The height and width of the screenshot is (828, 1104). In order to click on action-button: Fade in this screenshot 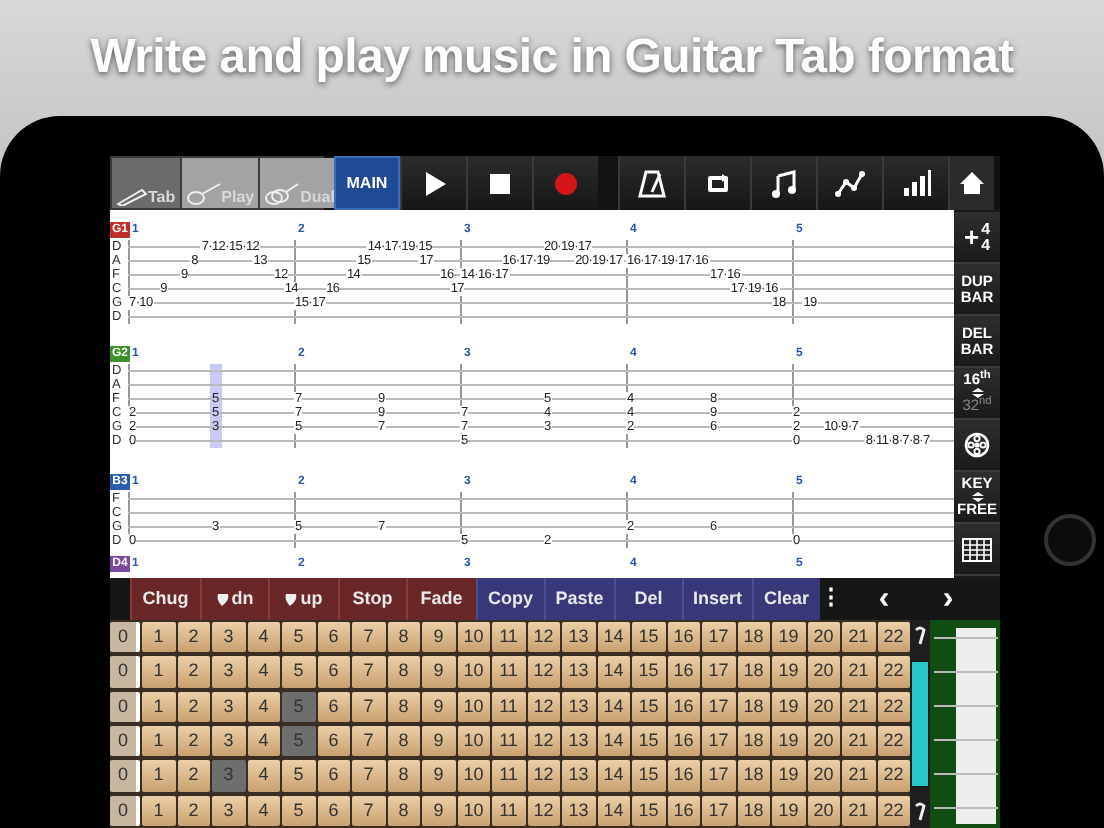, I will do `click(440, 599)`.